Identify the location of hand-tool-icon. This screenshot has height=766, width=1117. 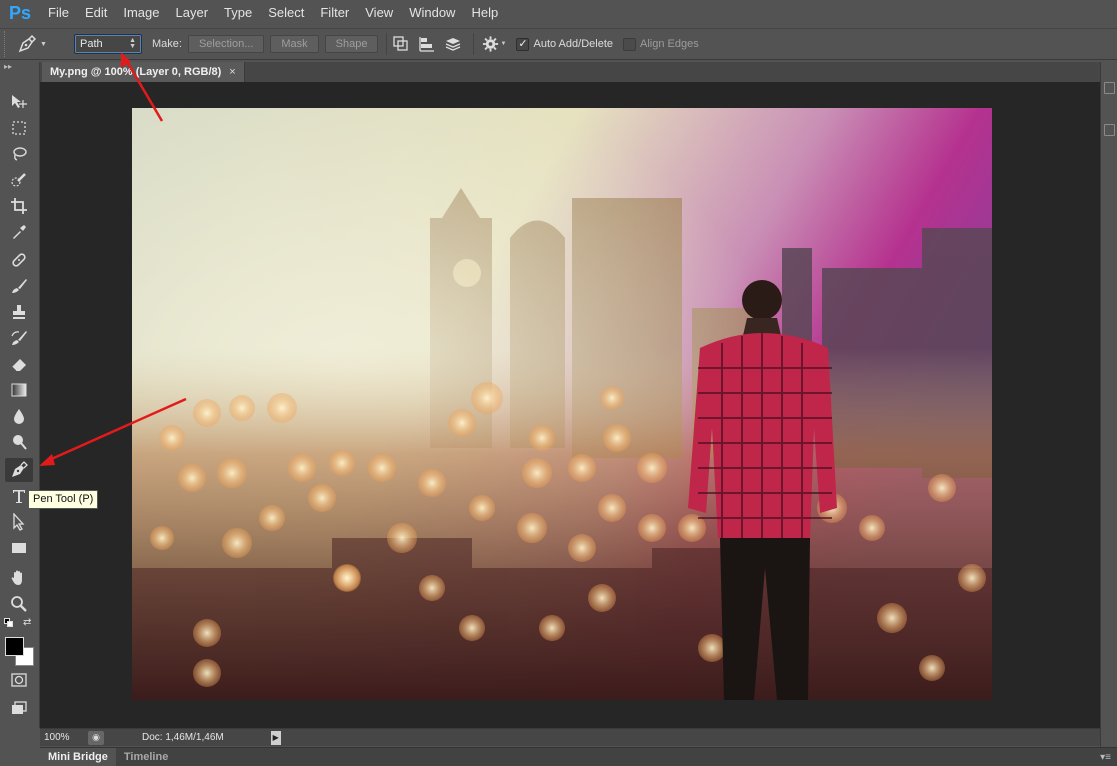
(16, 577).